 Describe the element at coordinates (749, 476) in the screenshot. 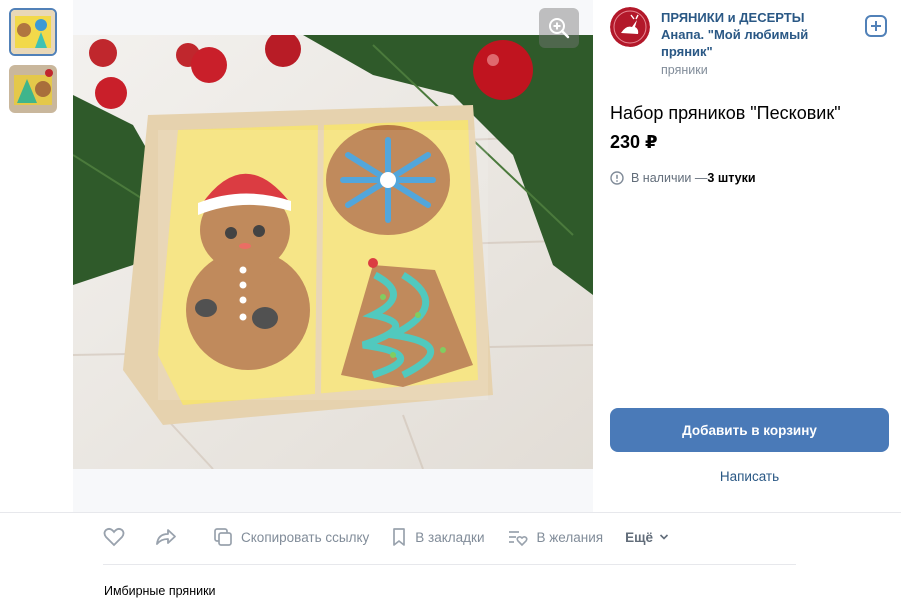

I see `write-message-link: Написать` at that location.